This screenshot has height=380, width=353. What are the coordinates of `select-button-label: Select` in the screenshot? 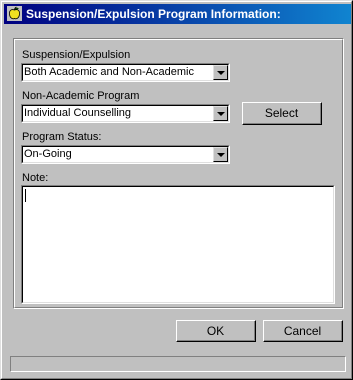 It's located at (281, 113).